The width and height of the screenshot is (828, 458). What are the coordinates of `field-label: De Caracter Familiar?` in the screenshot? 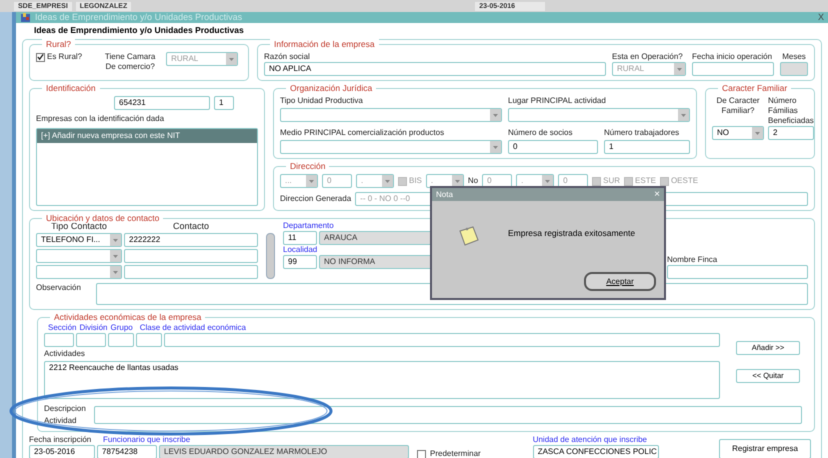 It's located at (738, 106).